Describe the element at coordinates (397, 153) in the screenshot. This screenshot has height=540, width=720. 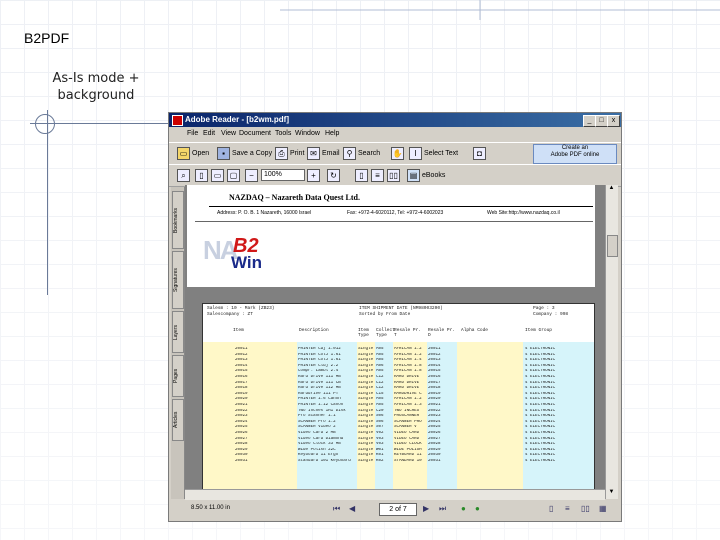
I see `hand-tool-button: ✋` at that location.